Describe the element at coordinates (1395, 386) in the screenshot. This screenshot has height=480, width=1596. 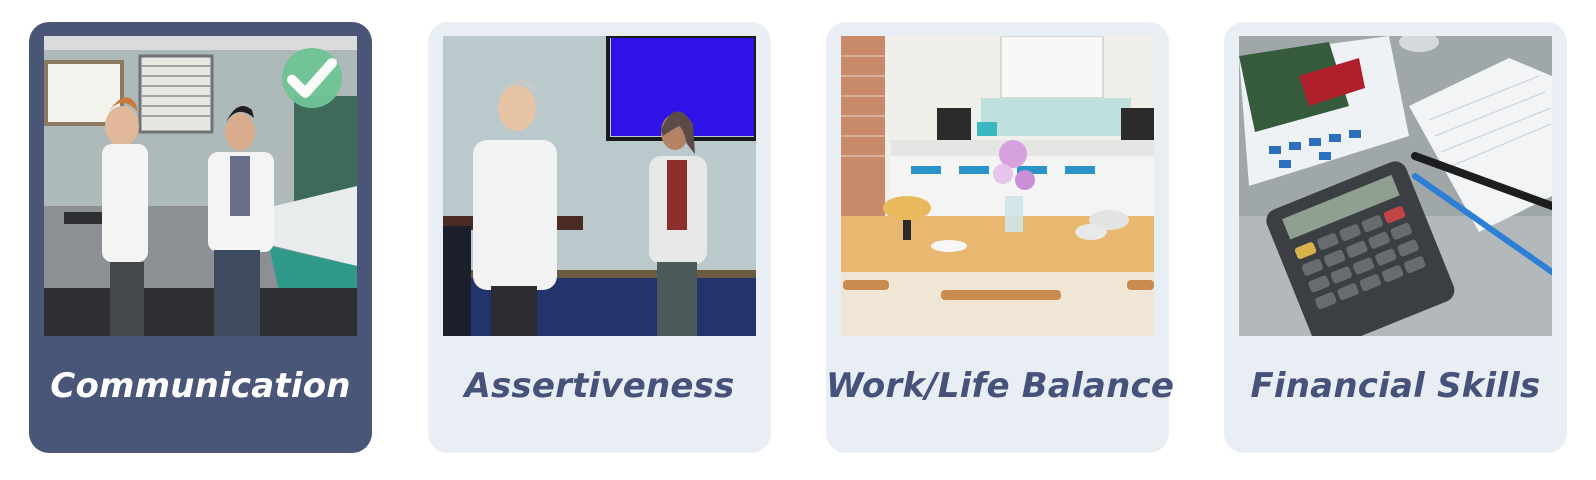
I see `card-label: Financial Skills` at that location.